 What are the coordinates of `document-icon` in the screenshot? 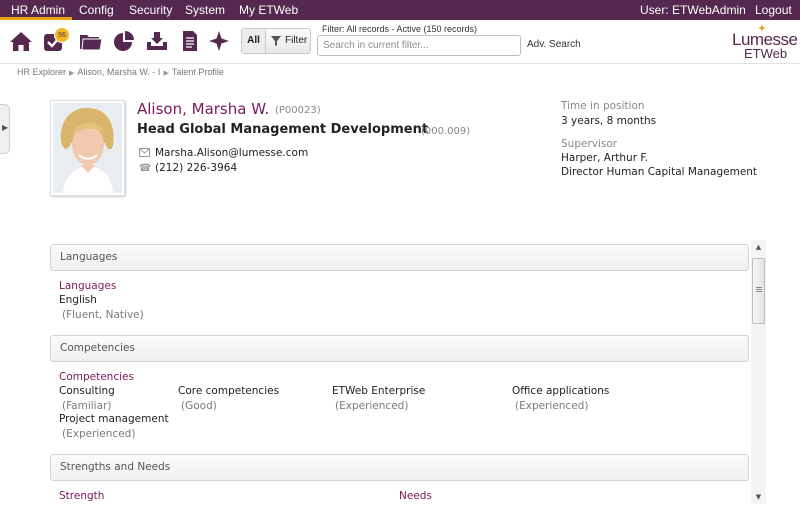 It's located at (190, 41).